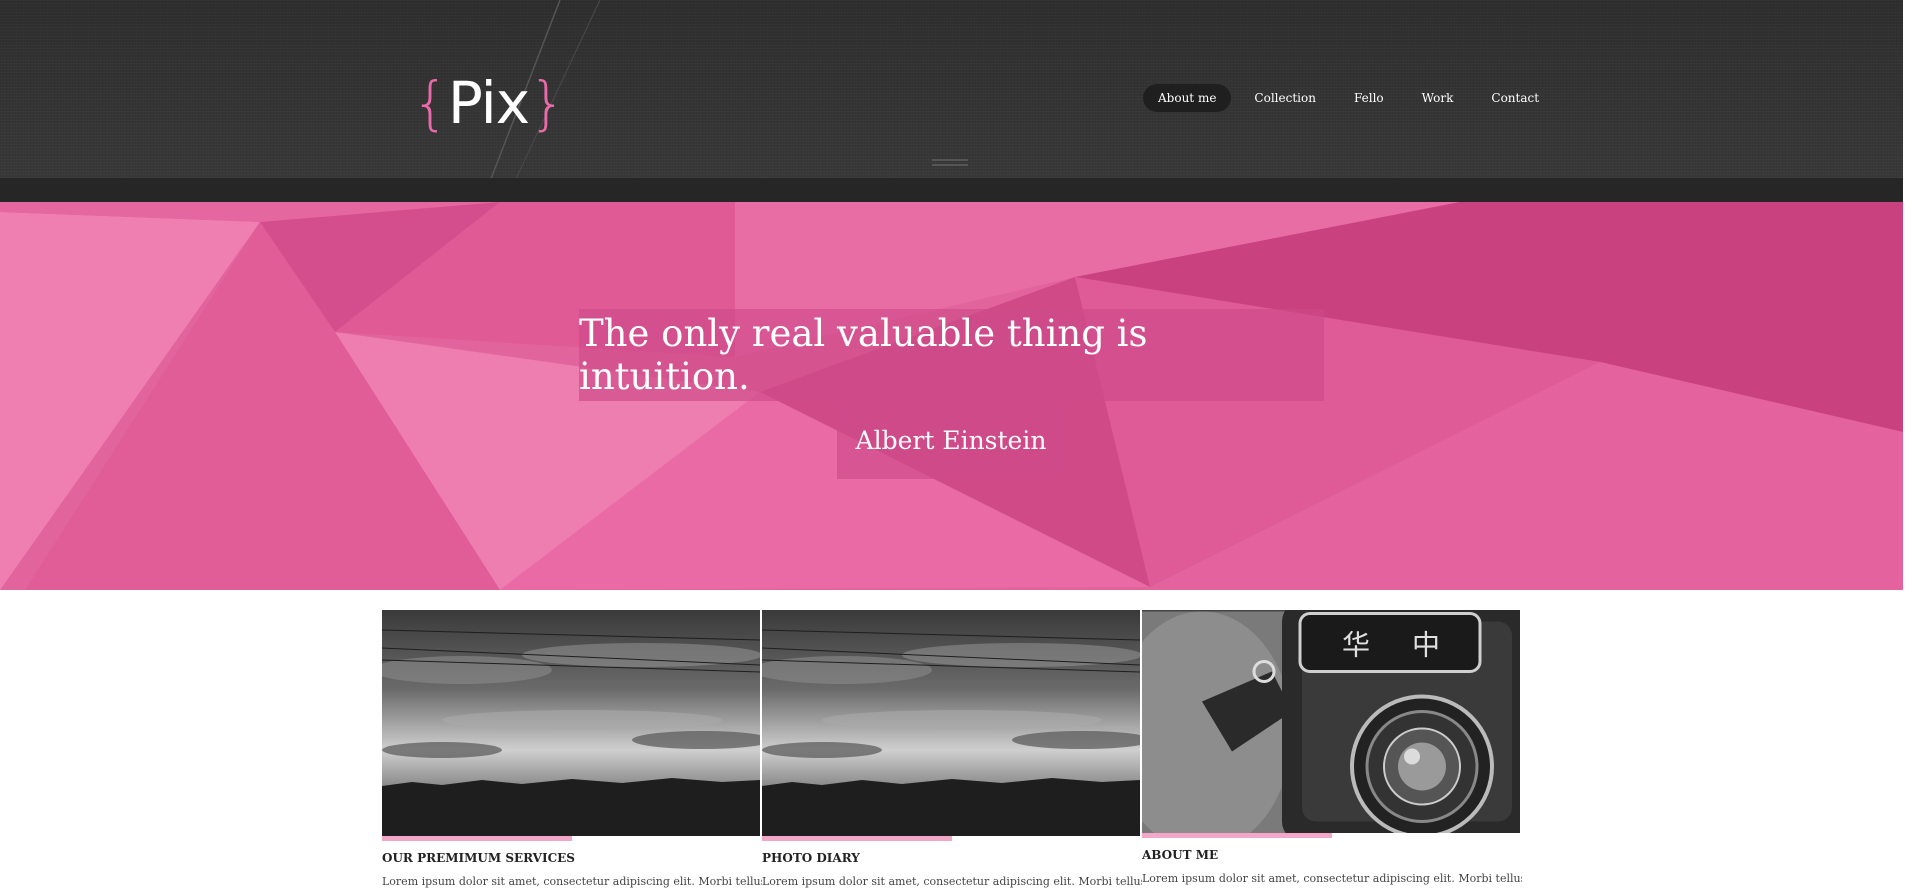  I want to click on card-image-camera: 华 中, so click(1331, 721).